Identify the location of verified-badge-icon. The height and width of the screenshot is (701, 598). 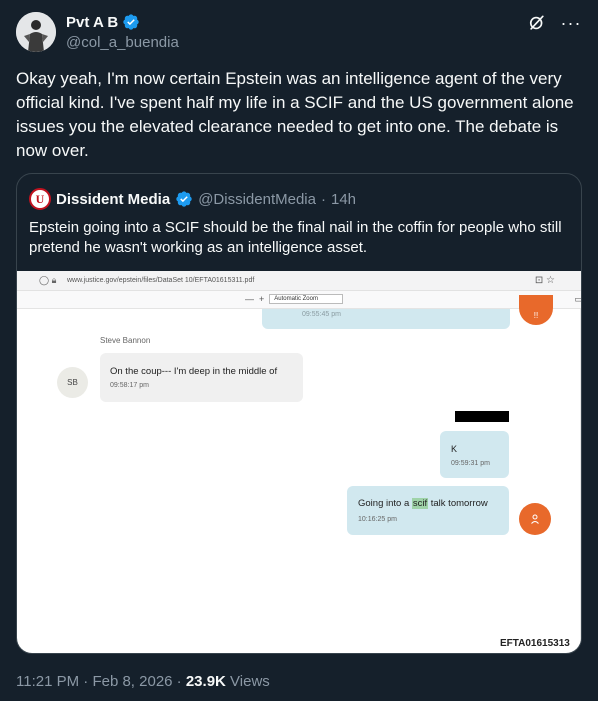
(131, 22).